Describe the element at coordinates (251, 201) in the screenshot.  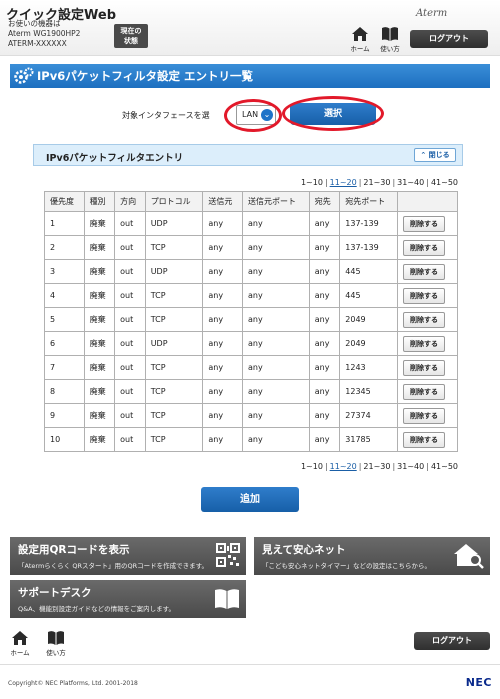
I see `table-header-row: 優先度 種別 方向 プロトコル 送信元 送信元ポート 宛先 宛先ポート` at that location.